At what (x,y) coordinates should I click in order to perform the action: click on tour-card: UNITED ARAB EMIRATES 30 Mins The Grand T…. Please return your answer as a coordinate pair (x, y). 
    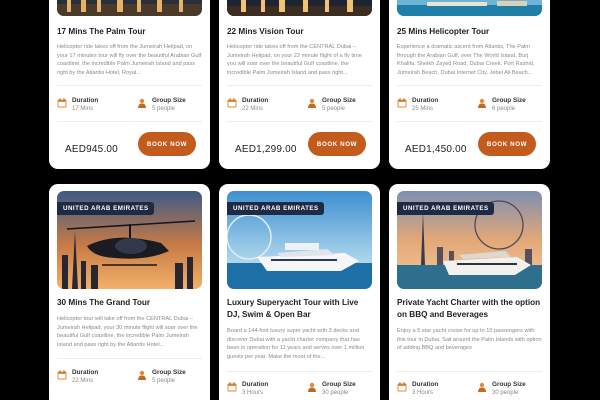
    Looking at the image, I should click on (129, 292).